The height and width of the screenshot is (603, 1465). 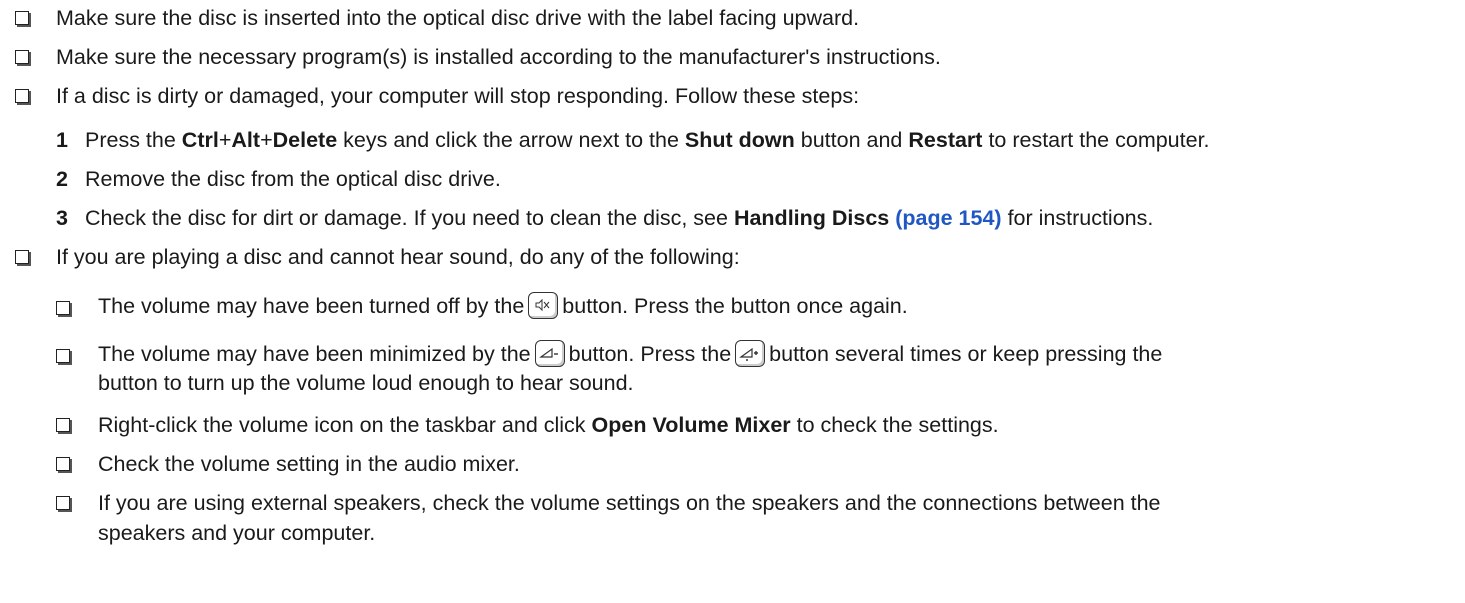 I want to click on step-number: 2, so click(x=62, y=179).